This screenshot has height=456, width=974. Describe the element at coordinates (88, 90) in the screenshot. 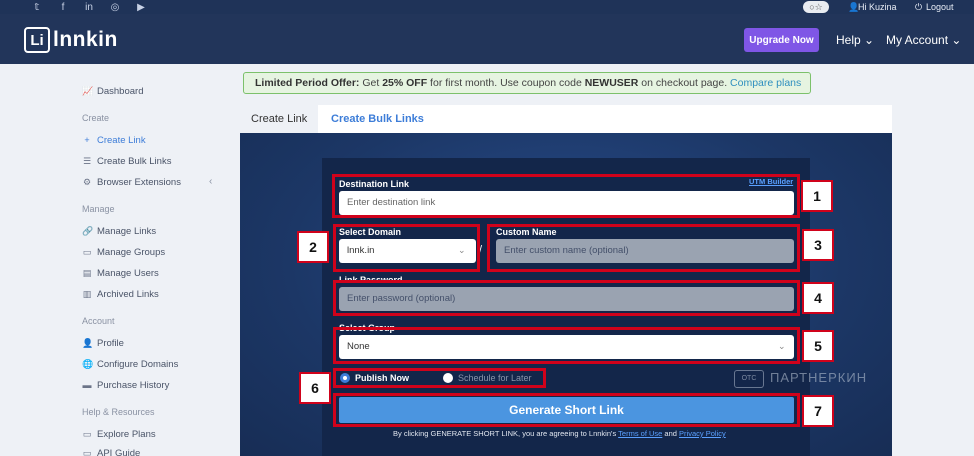

I see `chart-icon: 📈` at that location.